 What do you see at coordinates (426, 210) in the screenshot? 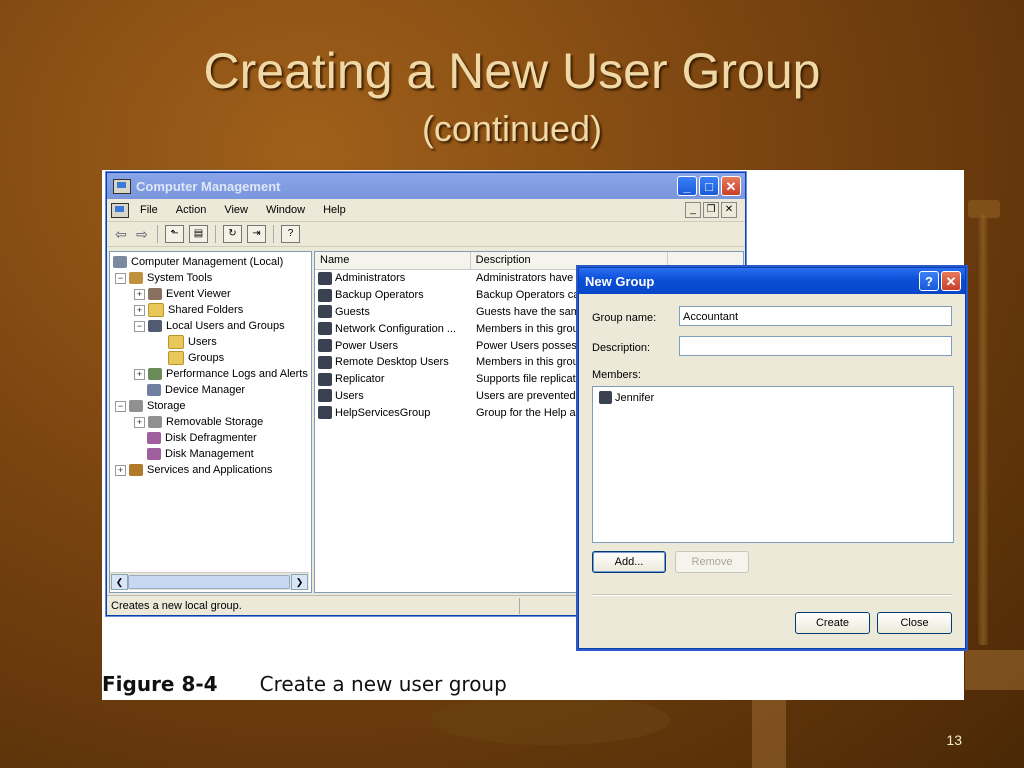
I see `menu-bar: File Action View Window Help _ ❐ ✕` at bounding box center [426, 210].